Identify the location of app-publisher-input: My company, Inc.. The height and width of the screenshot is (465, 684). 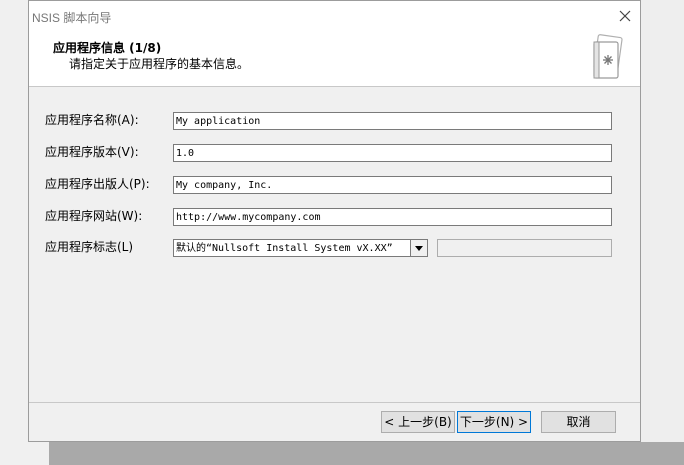
(392, 185).